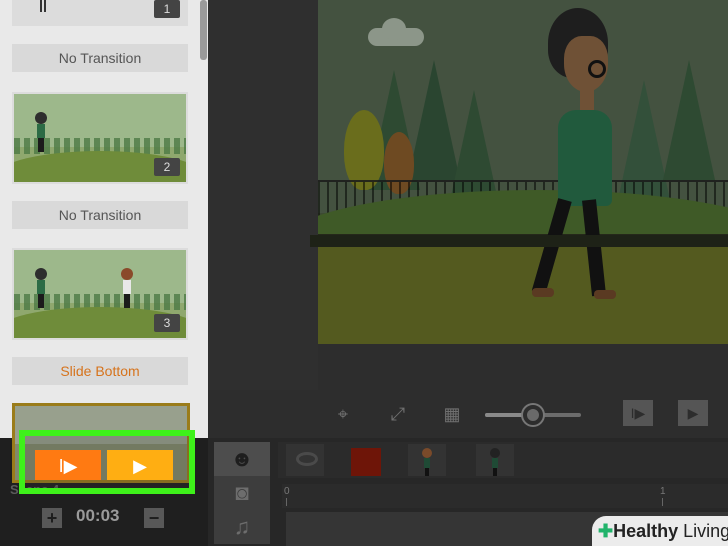  What do you see at coordinates (167, 9) in the screenshot?
I see `scene-number-badge: 1` at bounding box center [167, 9].